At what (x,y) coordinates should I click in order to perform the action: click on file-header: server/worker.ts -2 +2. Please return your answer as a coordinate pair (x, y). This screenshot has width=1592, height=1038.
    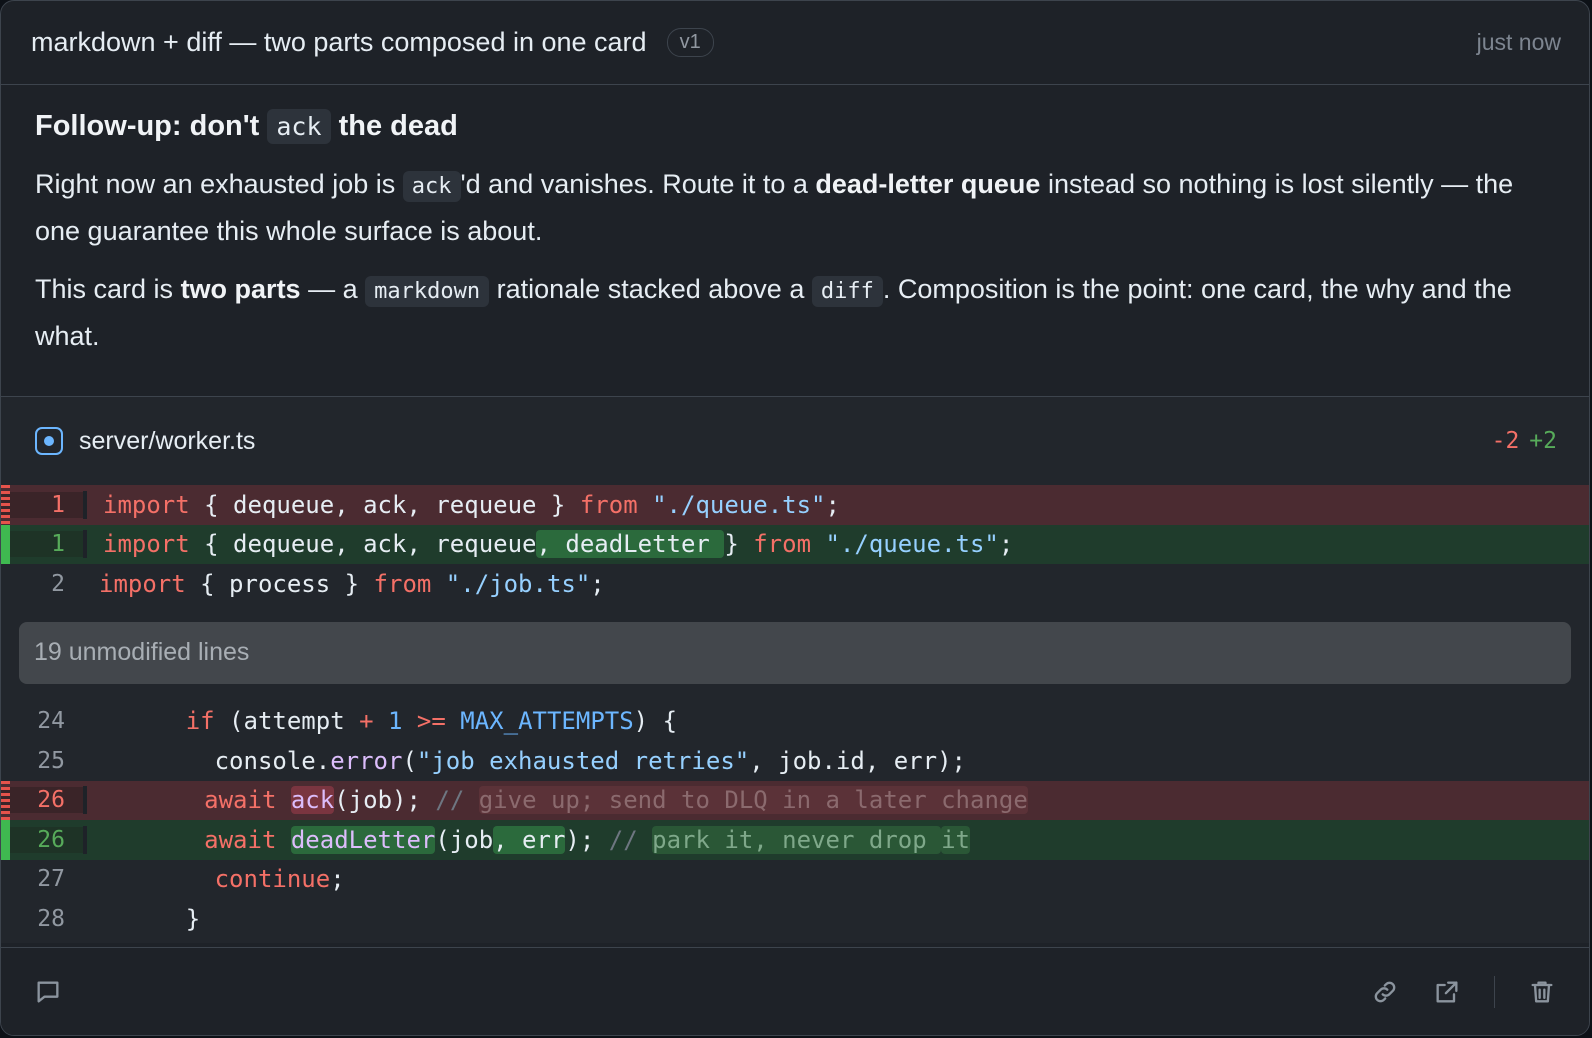
    Looking at the image, I should click on (795, 441).